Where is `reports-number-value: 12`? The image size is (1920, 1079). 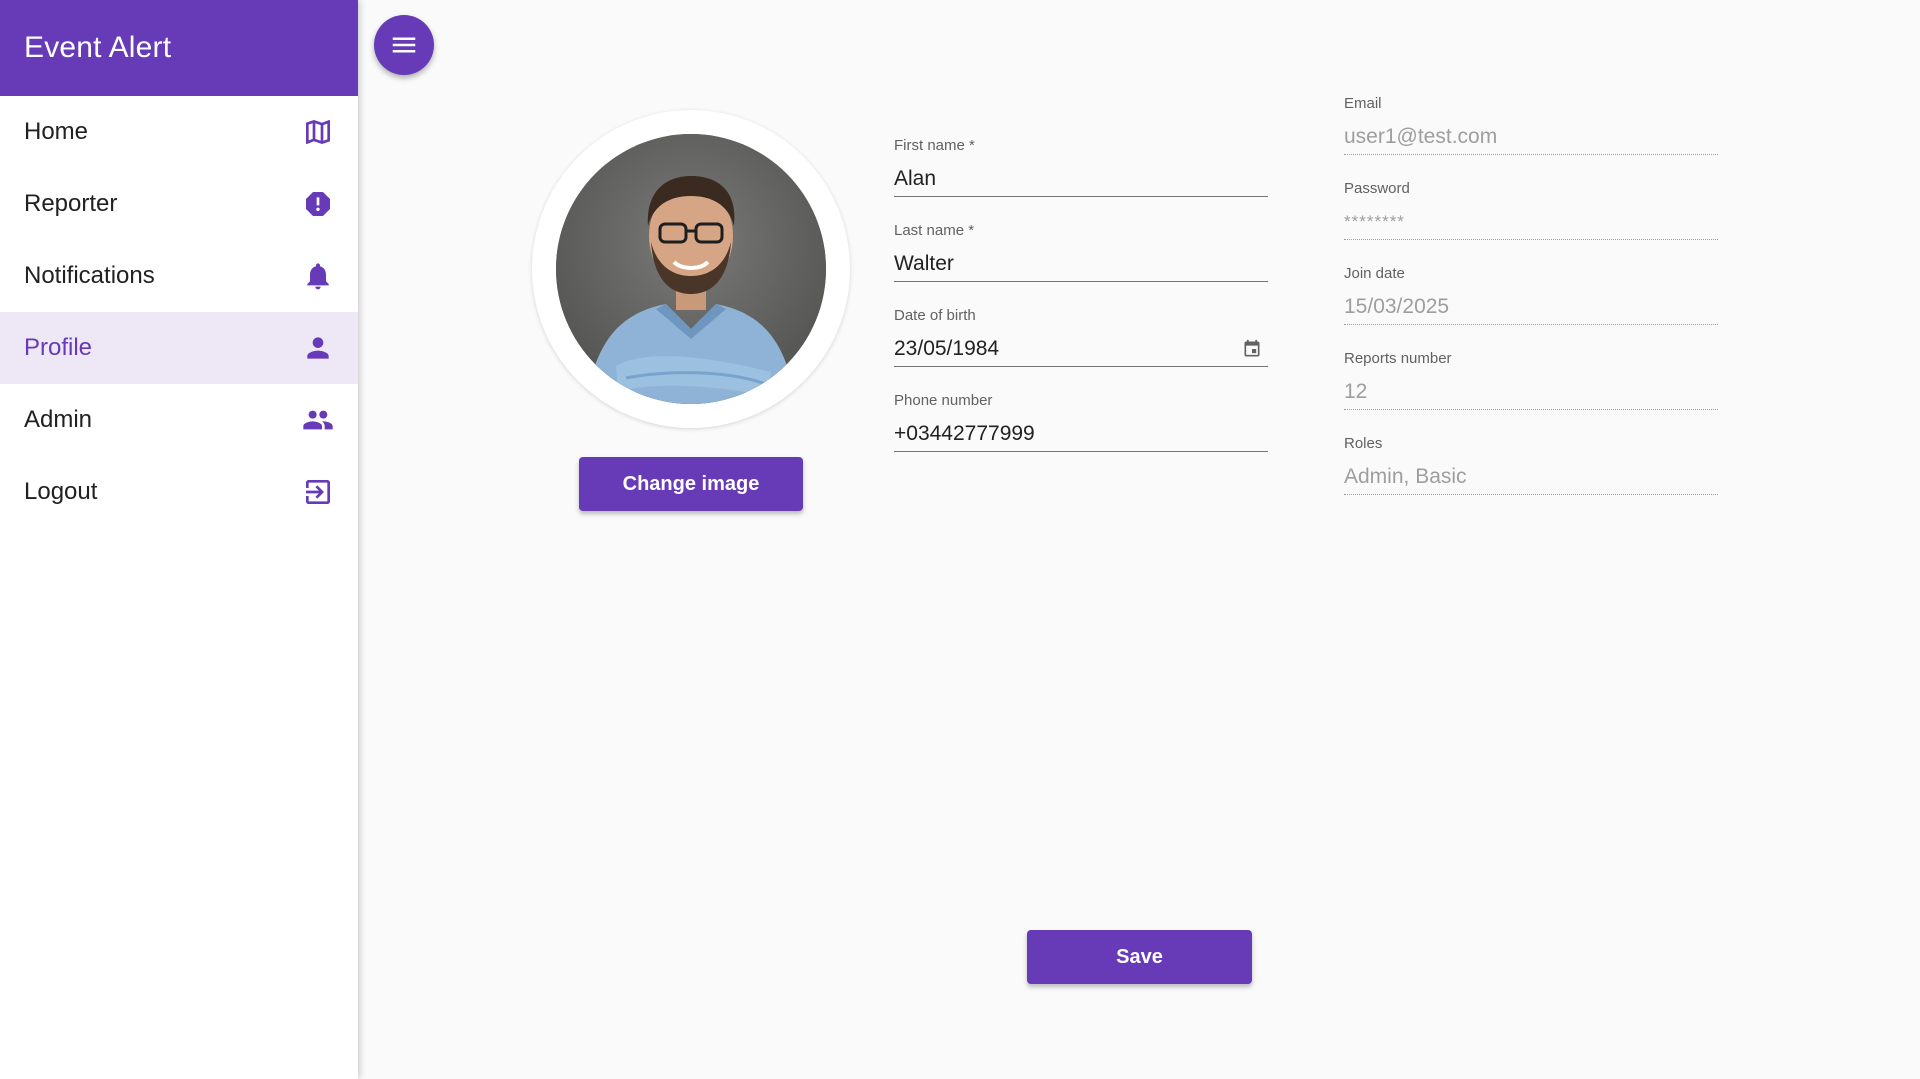 reports-number-value: 12 is located at coordinates (1531, 390).